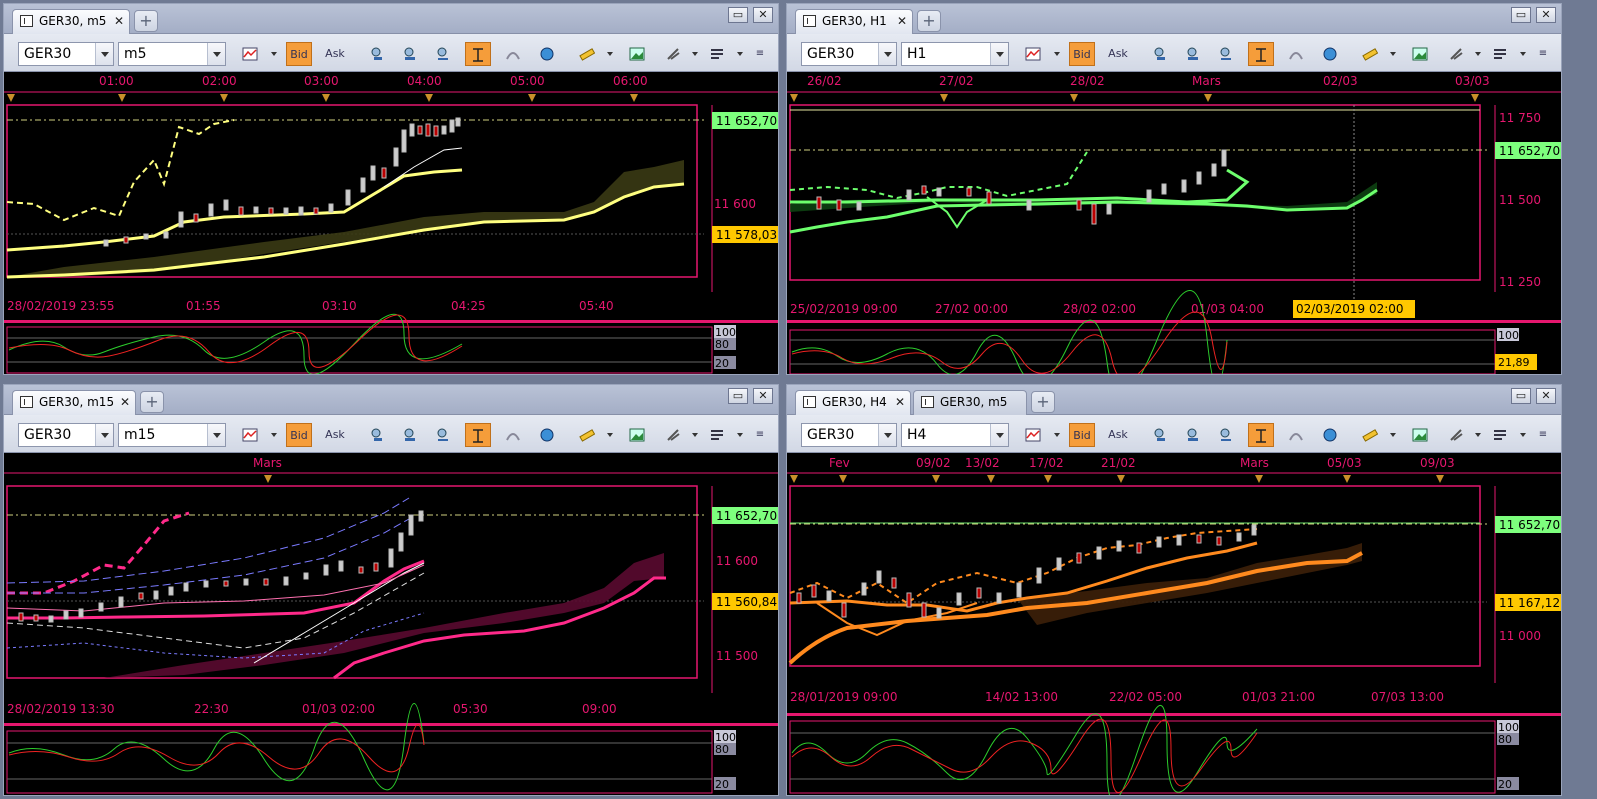 Image resolution: width=1597 pixels, height=799 pixels. What do you see at coordinates (853, 402) in the screenshot?
I see `tab-ger30-h4: GER30, H4 ✕` at bounding box center [853, 402].